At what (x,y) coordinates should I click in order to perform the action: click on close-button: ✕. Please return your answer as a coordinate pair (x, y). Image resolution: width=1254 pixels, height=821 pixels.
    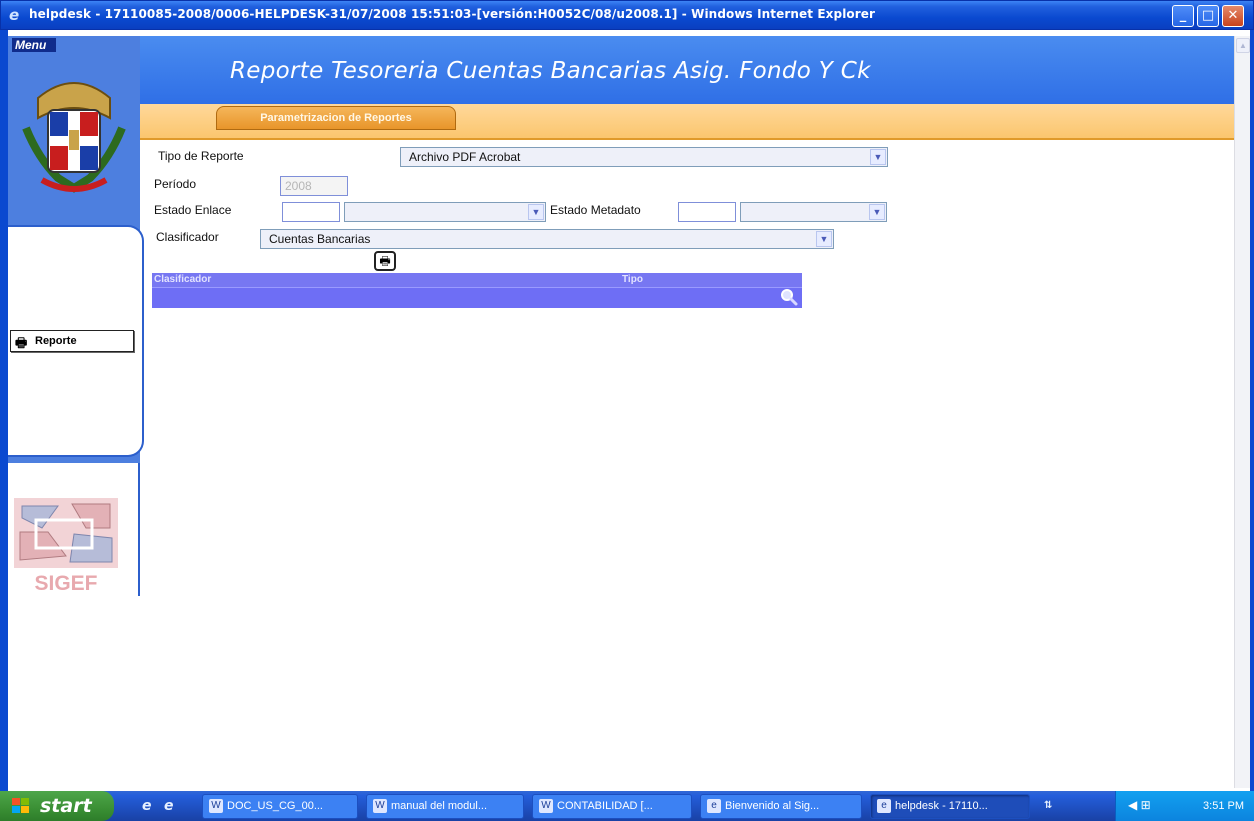
    Looking at the image, I should click on (1233, 16).